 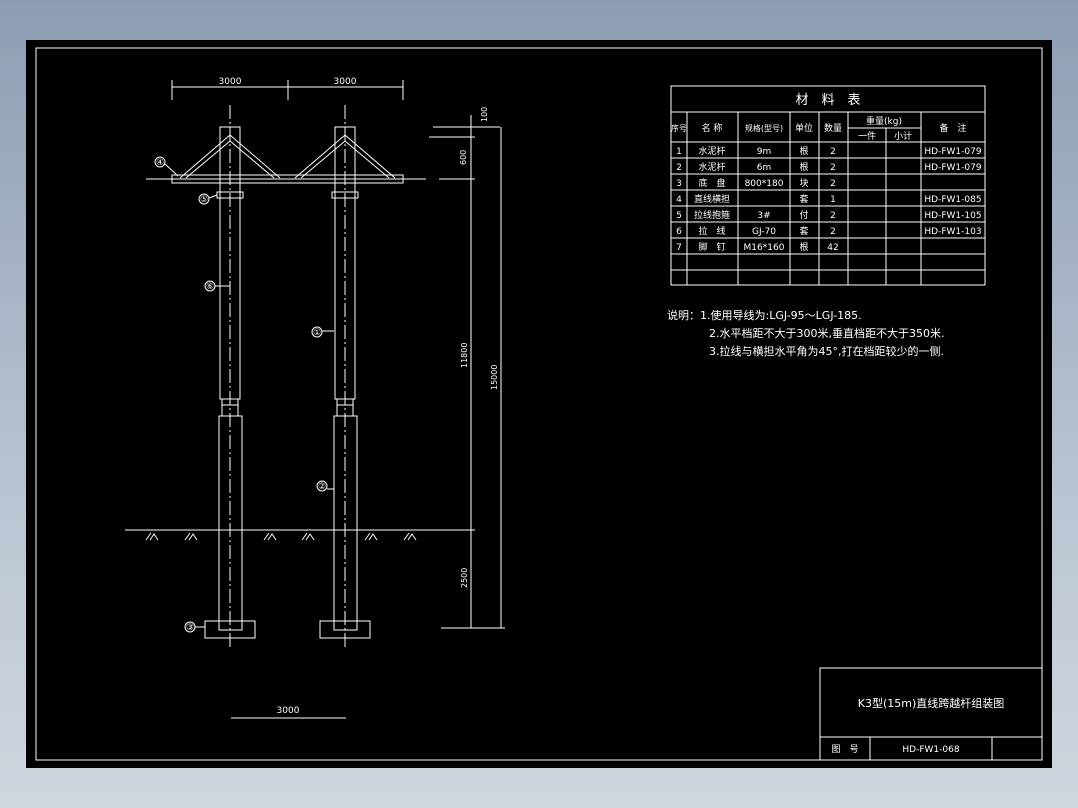 I want to click on note-2: 2.水平档距不大于300米,垂直档距不大于350米., so click(x=826, y=333).